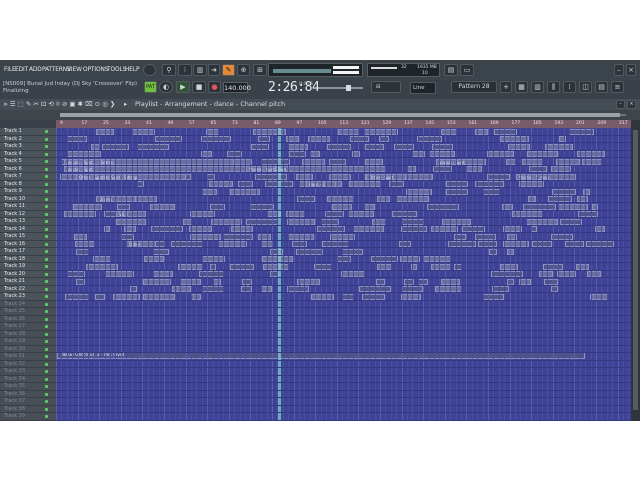 Image resolution: width=640 pixels, height=480 pixels. What do you see at coordinates (237, 87) in the screenshot?
I see `tempo-display: 140.000` at bounding box center [237, 87].